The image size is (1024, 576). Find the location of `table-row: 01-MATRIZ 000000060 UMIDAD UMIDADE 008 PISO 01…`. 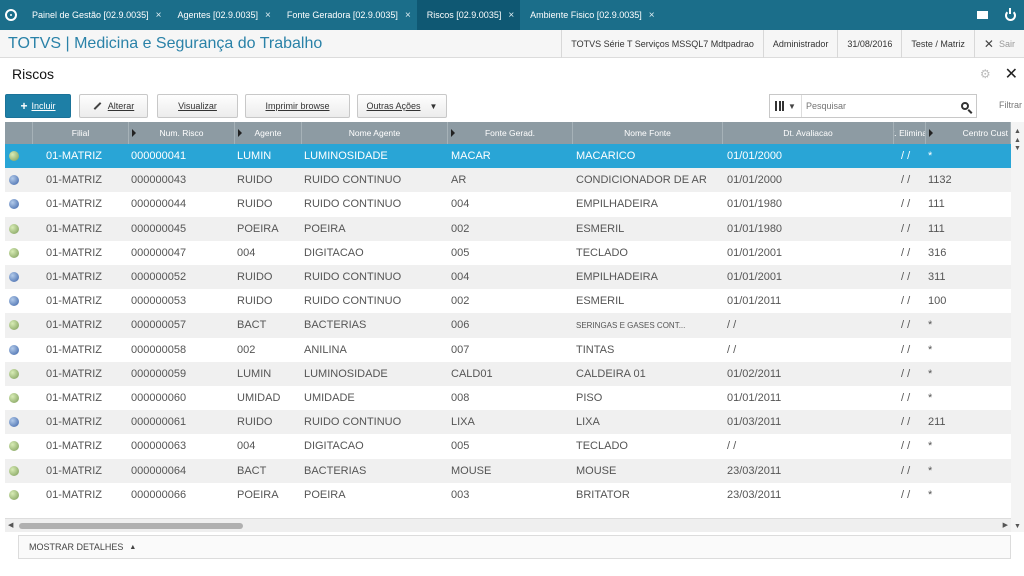

table-row: 01-MATRIZ 000000060 UMIDAD UMIDADE 008 PISO 01… is located at coordinates (508, 398).